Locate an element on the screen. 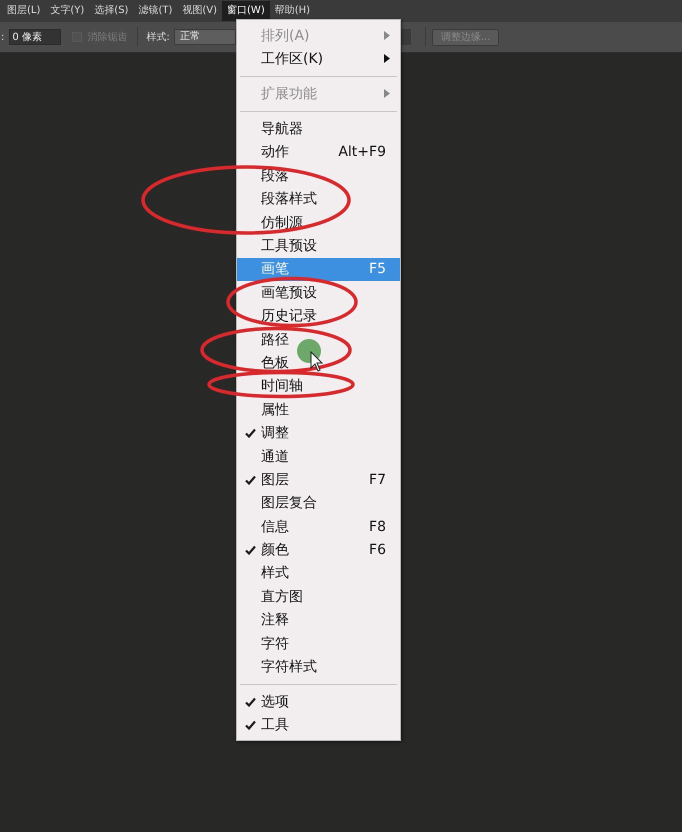  menu-bar-item: 帮助(H) is located at coordinates (293, 11).